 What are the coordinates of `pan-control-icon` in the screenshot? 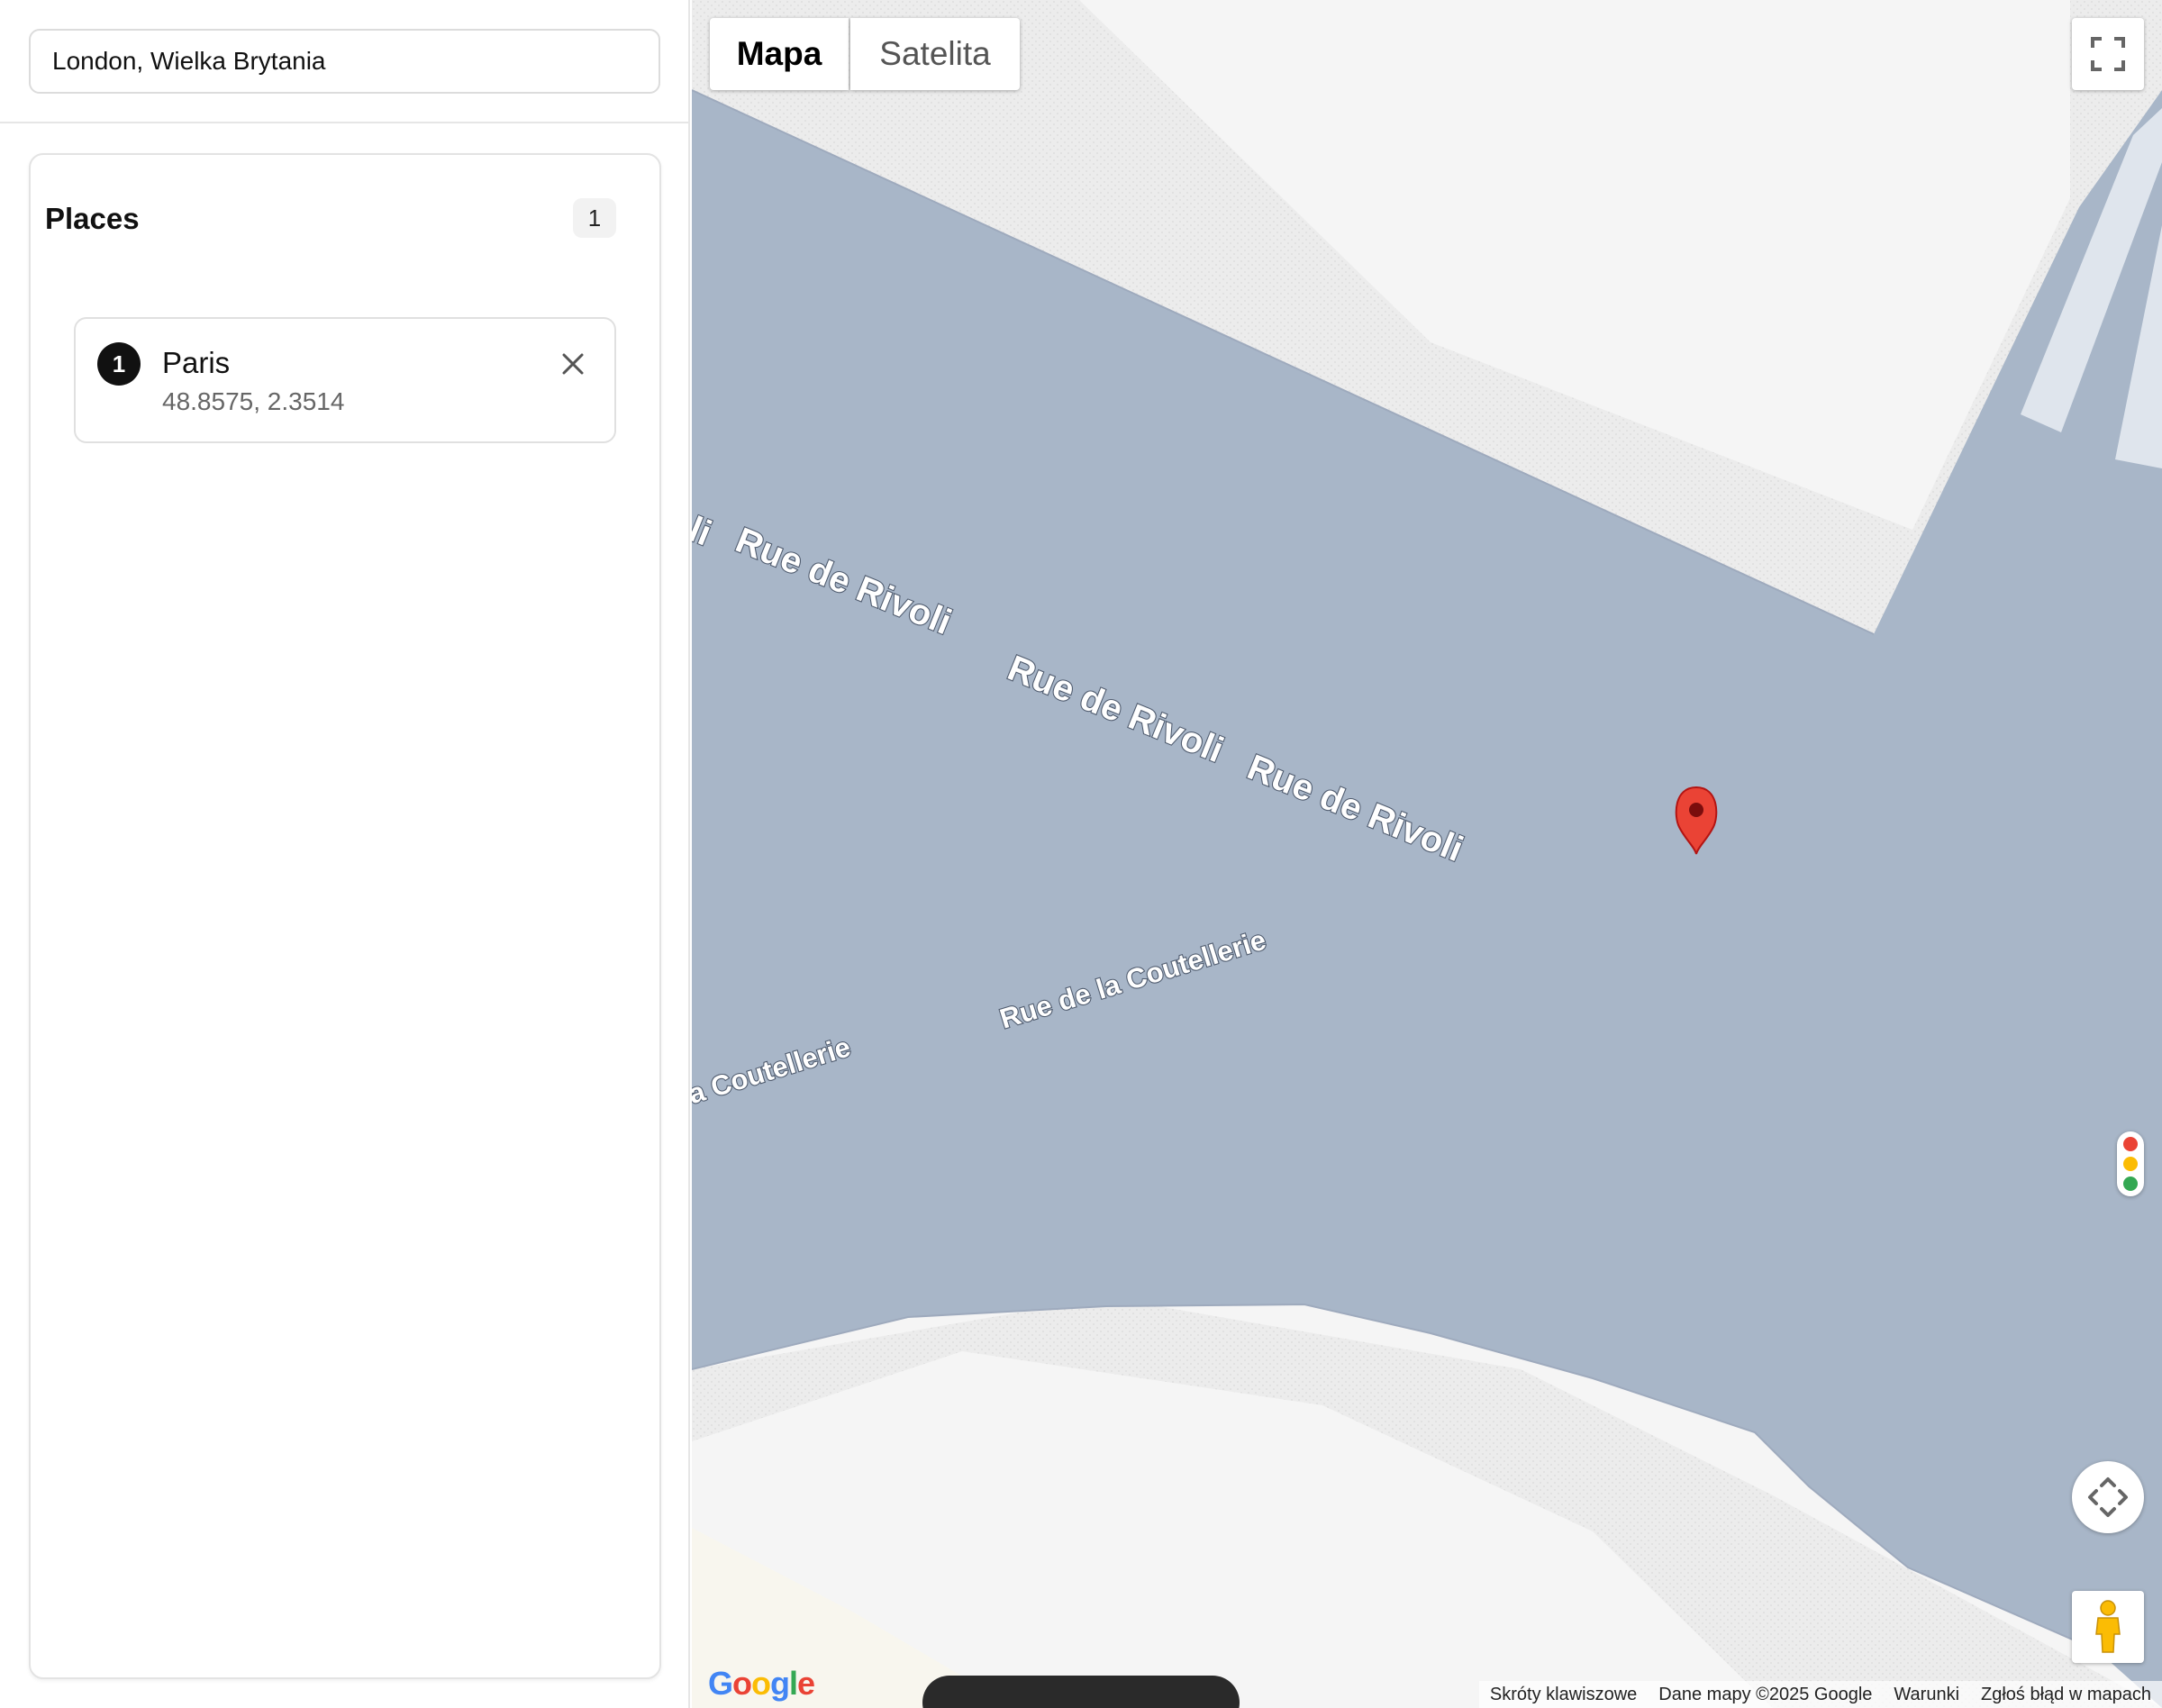 It's located at (2108, 1497).